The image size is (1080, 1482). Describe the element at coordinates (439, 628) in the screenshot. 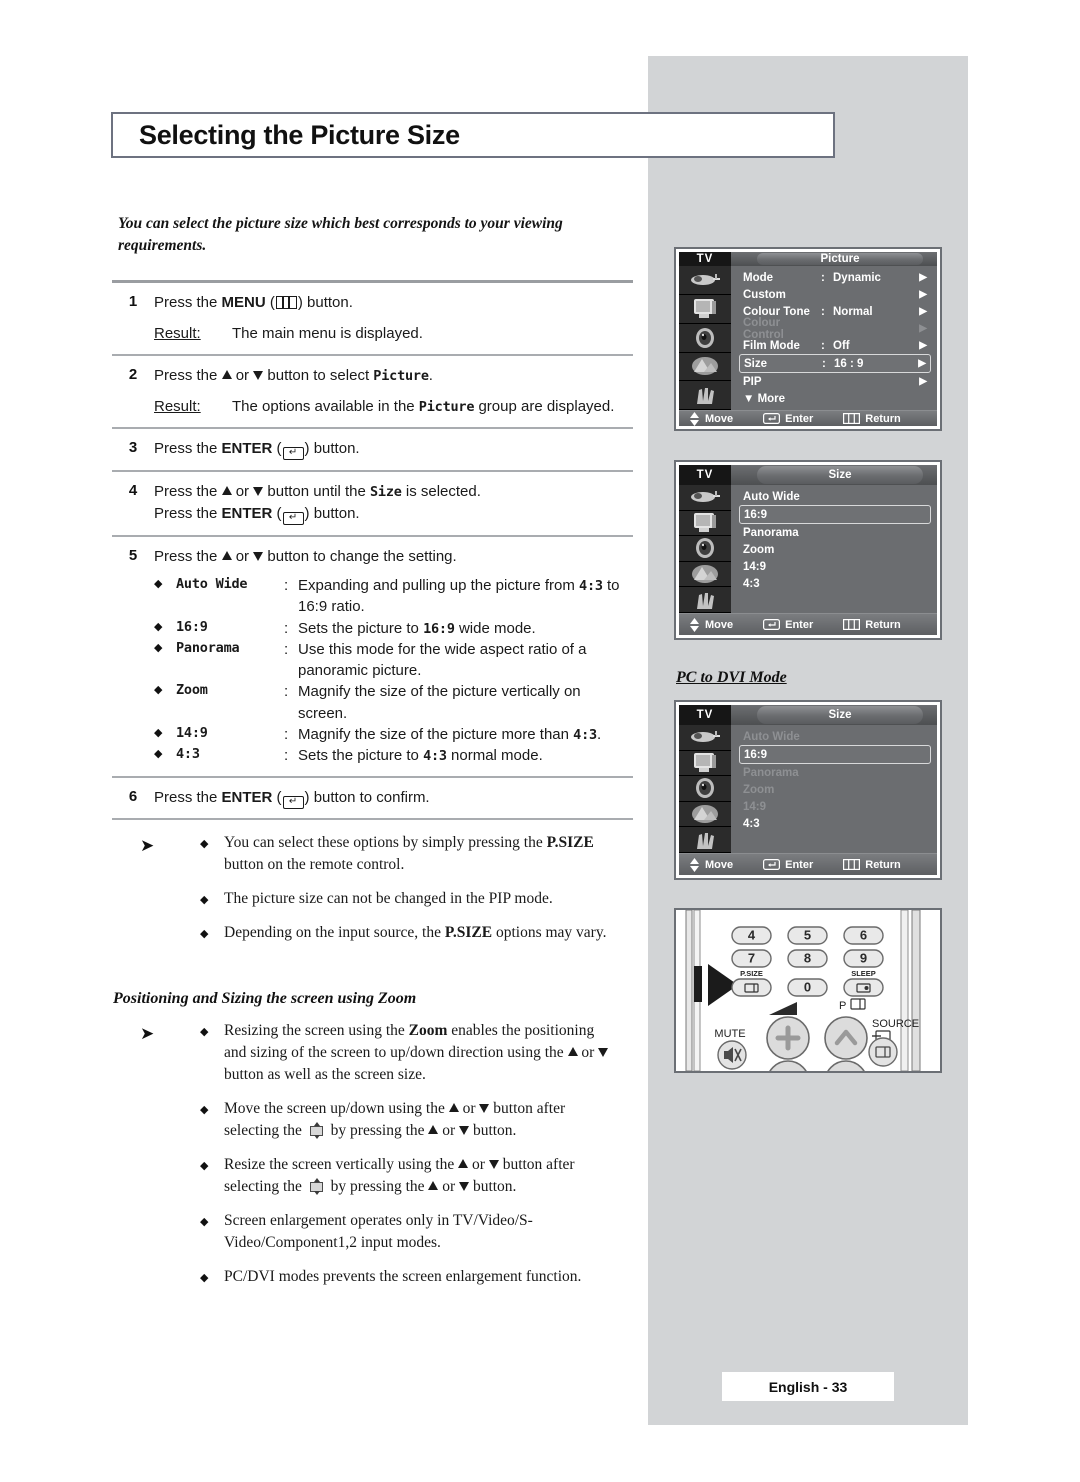

I see `desc-mono: 16:9` at that location.